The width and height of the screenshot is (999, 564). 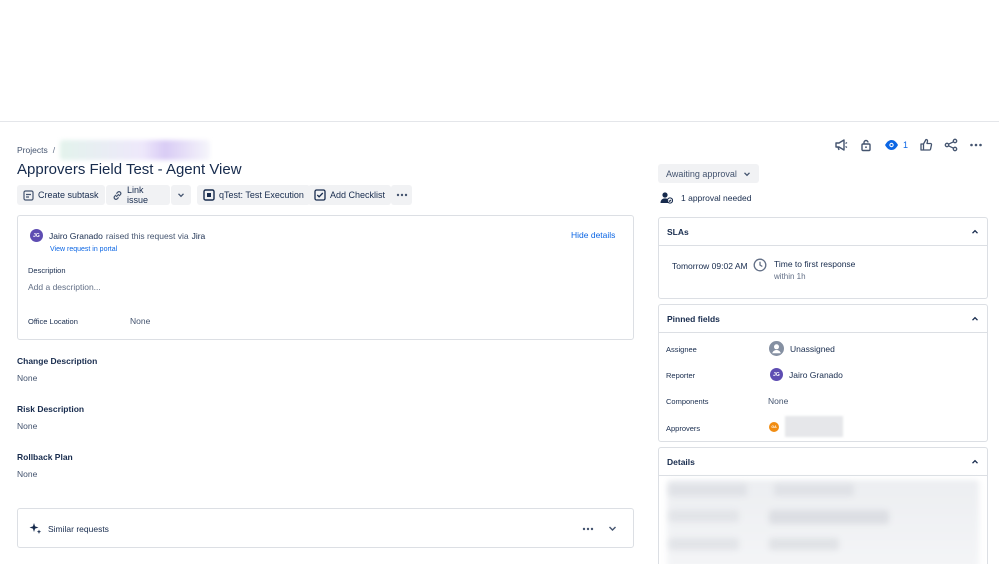 I want to click on reporter-avatar: JG, so click(x=776, y=374).